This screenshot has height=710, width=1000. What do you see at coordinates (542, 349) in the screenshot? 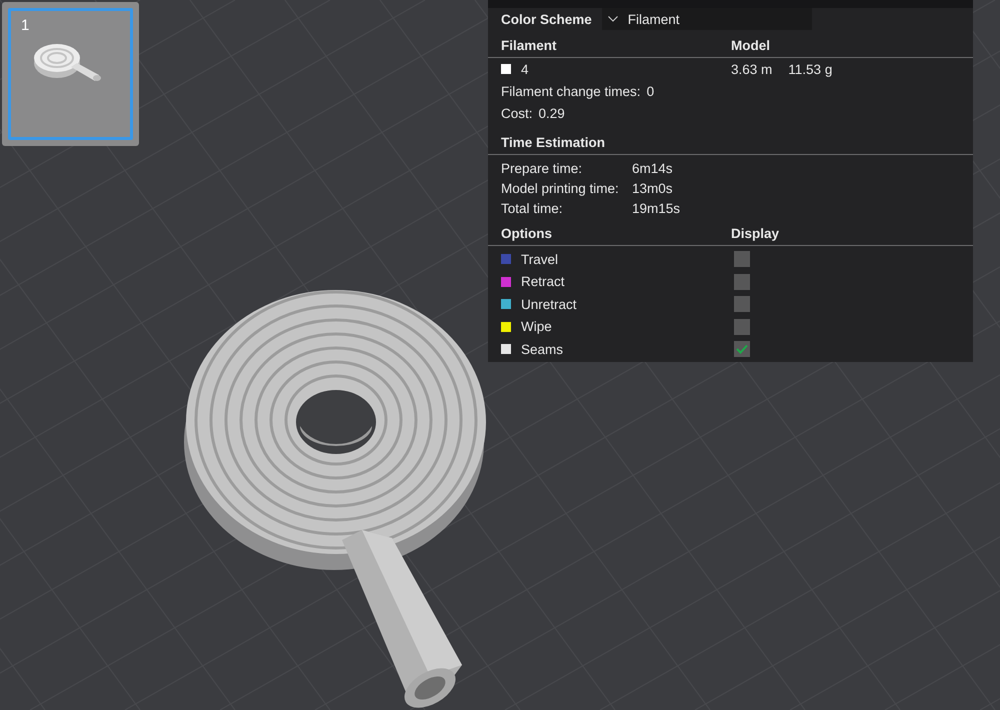
I see `option-label: Seams` at bounding box center [542, 349].